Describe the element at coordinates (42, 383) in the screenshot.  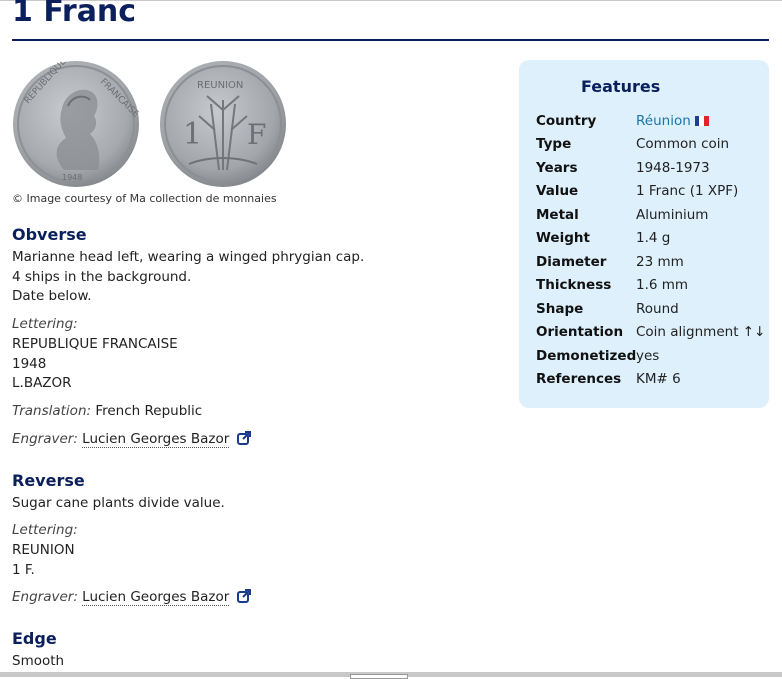
I see `obverse-lettering-line: L.BAZOR` at that location.